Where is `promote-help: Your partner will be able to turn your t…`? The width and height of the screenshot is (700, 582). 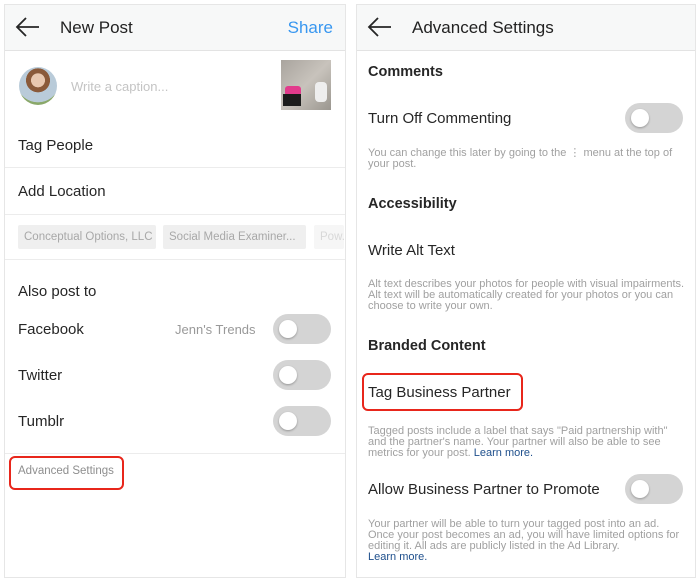
promote-help: Your partner will be able to turn your t… is located at coordinates (527, 541).